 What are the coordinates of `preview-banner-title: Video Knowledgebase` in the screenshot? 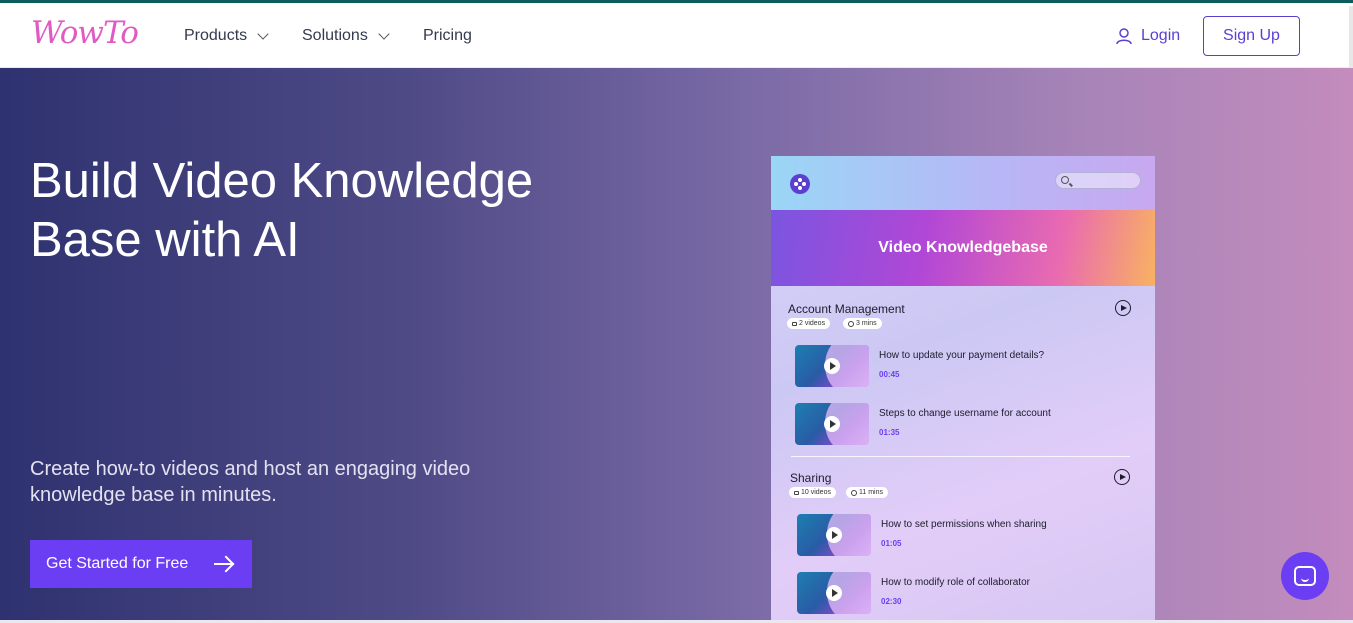 It's located at (963, 247).